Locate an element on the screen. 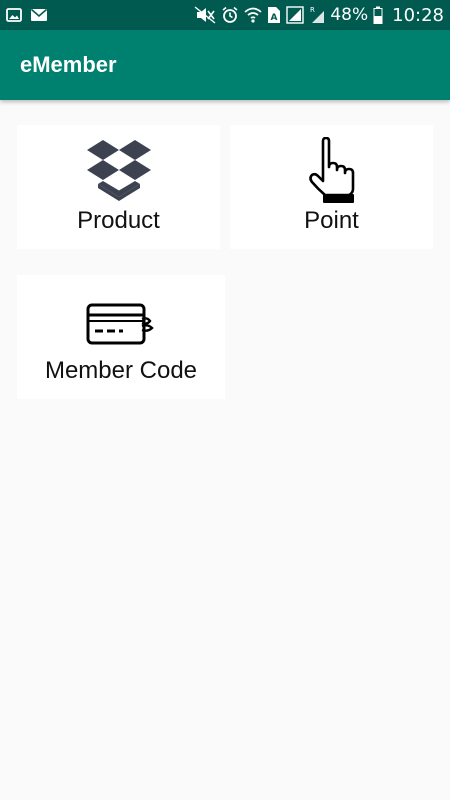  clock: 10:28 is located at coordinates (418, 15).